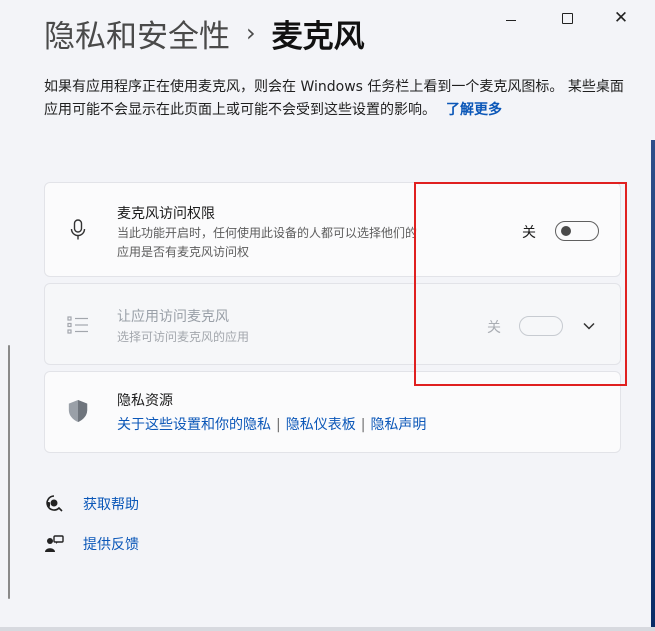 This screenshot has height=631, width=655. I want to click on chevron-down-icon, so click(589, 325).